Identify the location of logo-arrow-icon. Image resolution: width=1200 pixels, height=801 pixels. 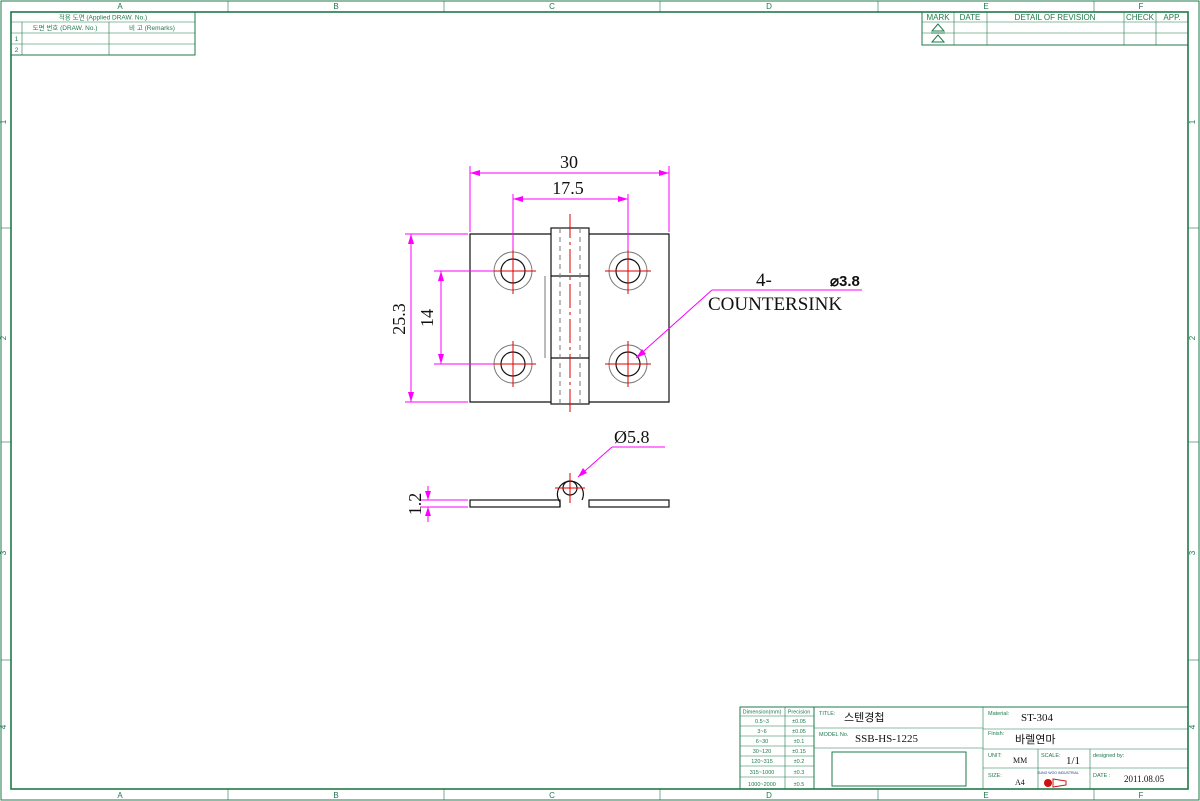
(1059, 783).